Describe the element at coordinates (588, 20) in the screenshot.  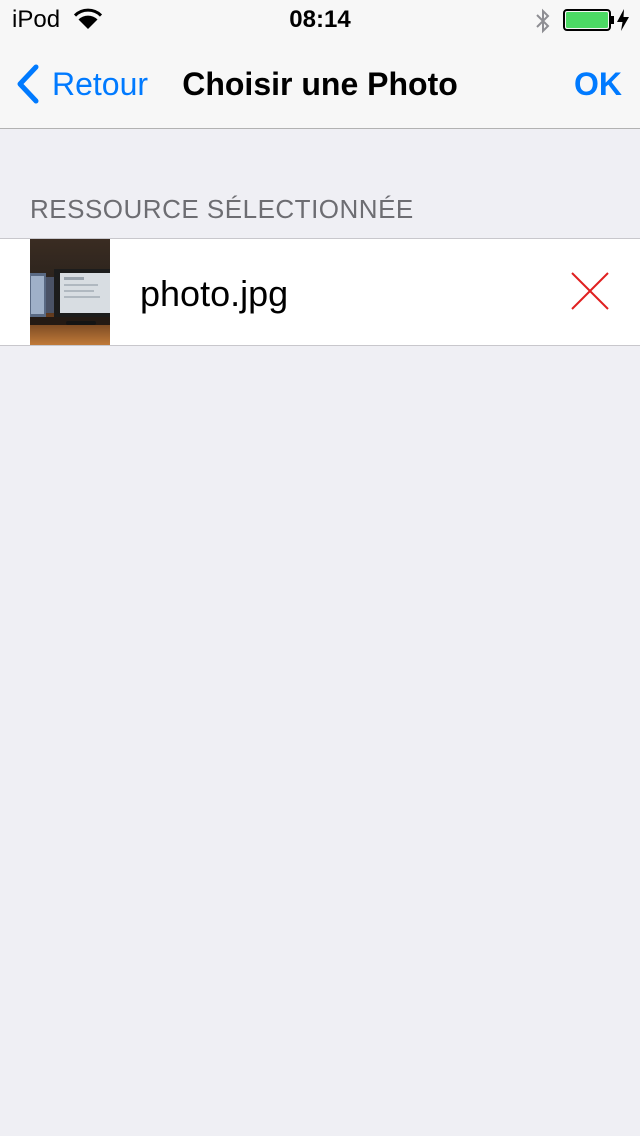
I see `battery-icon` at that location.